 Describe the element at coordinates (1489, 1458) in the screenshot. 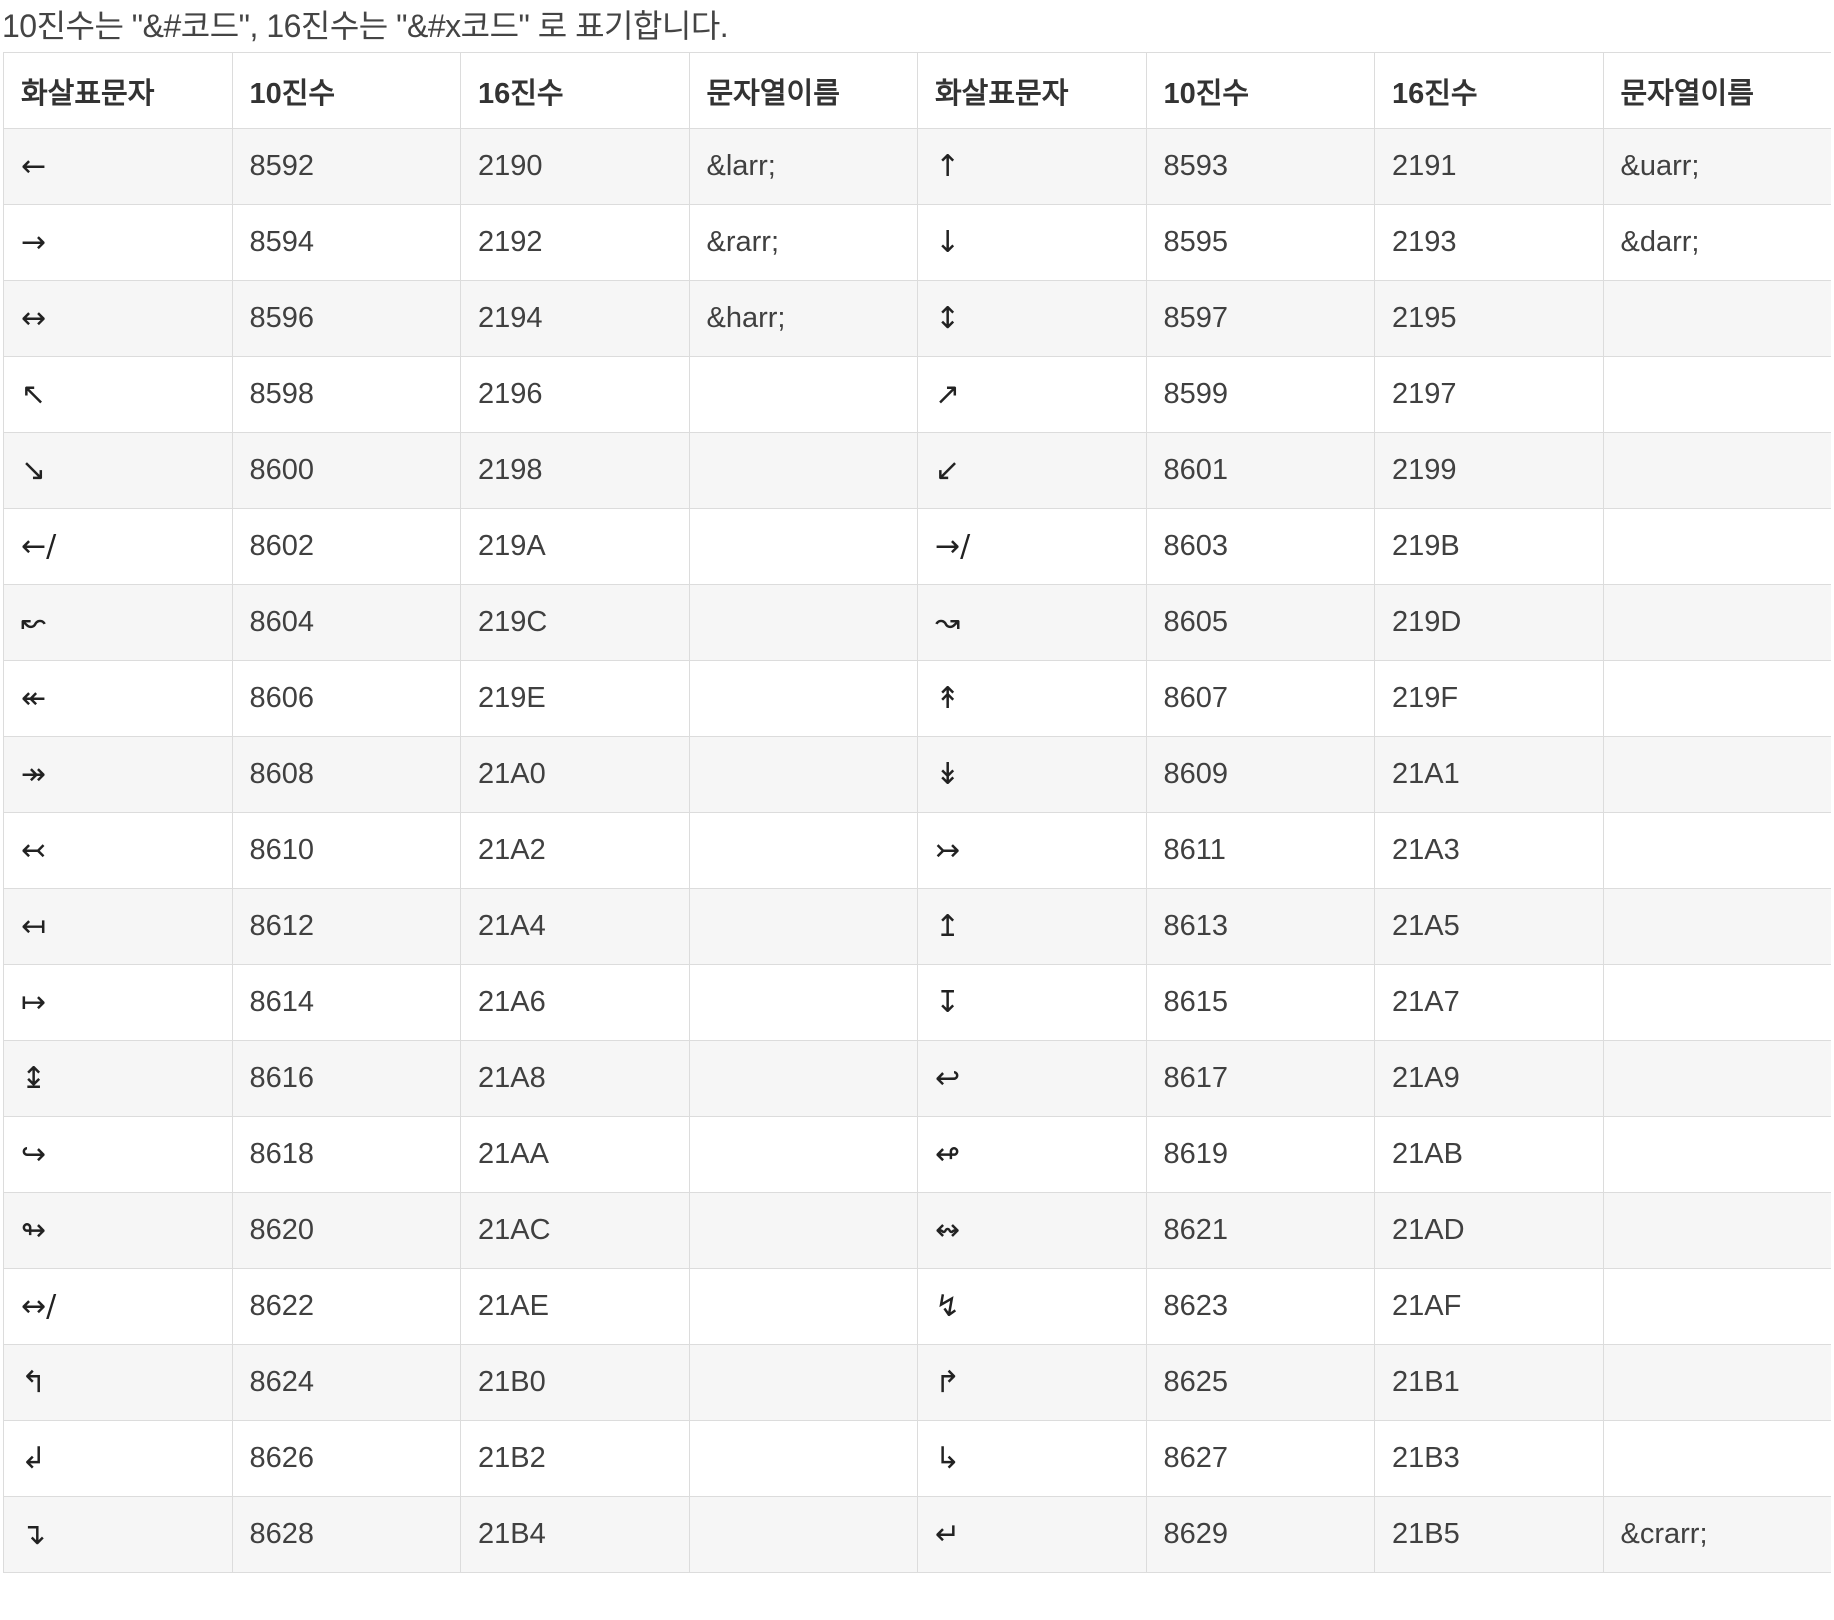

I see `hex-code-cell: 21B3` at that location.